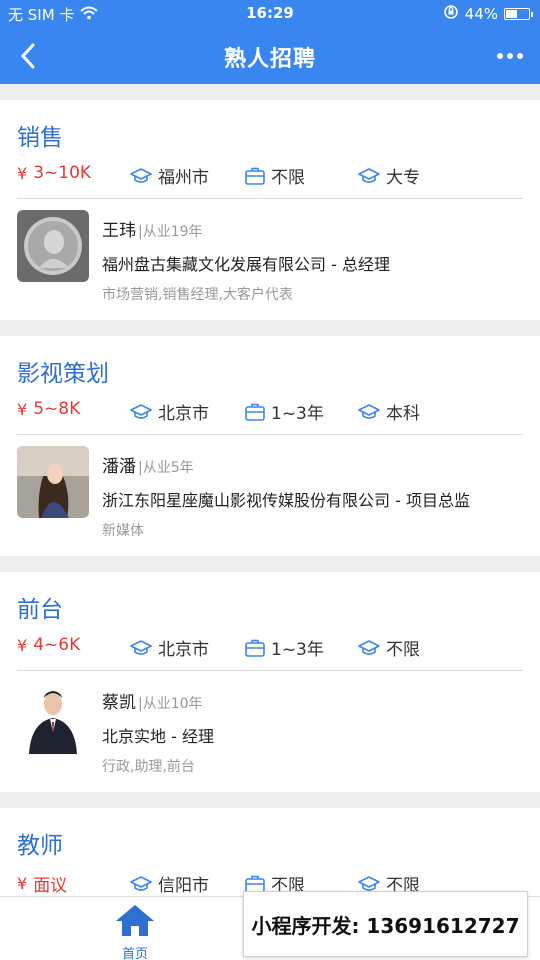  I want to click on recruiter-years: |从业10年, so click(170, 704).